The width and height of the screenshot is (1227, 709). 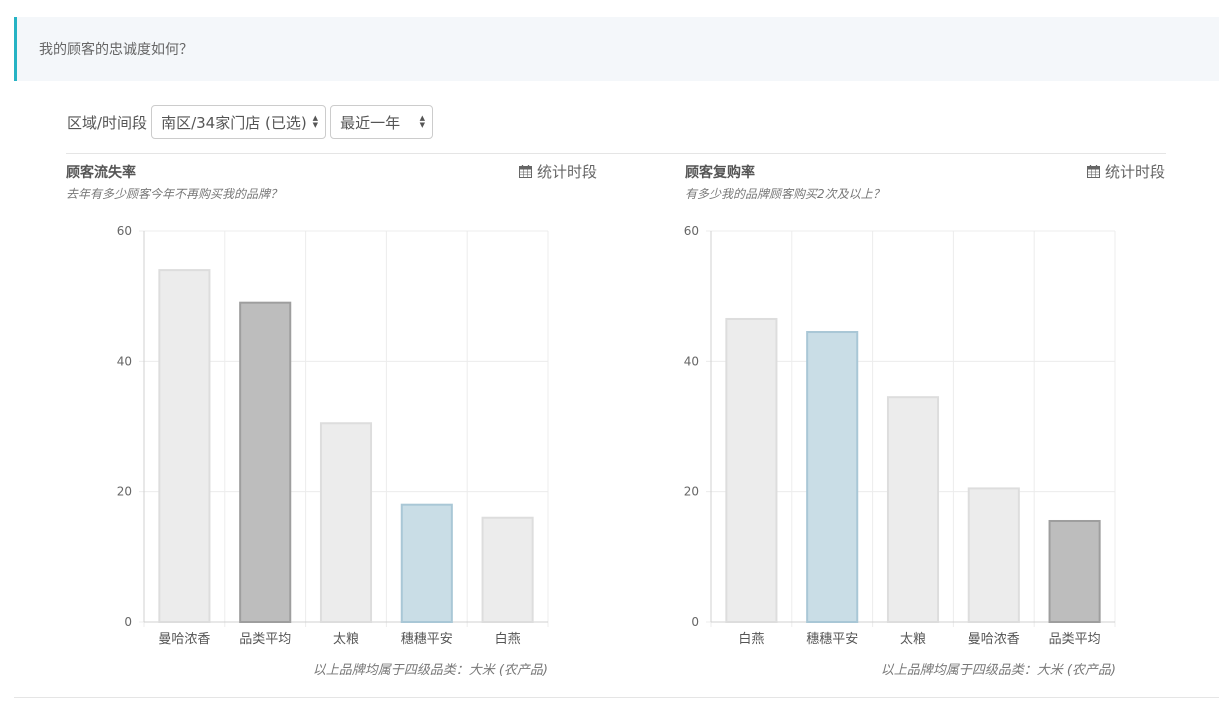 I want to click on repurchase-panel-title: 顾客复购率, so click(x=720, y=173).